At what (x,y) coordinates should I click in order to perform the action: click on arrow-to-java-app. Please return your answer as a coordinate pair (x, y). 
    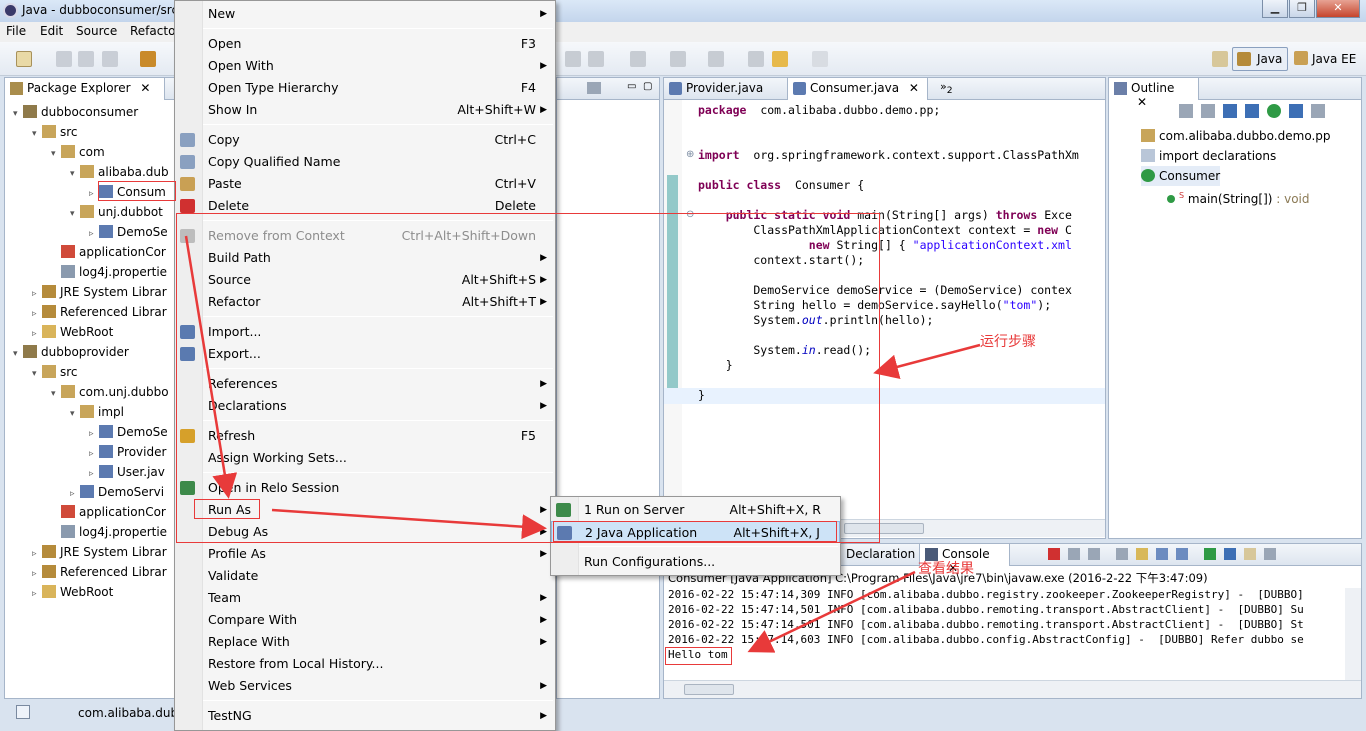
    Looking at the image, I should click on (409, 524).